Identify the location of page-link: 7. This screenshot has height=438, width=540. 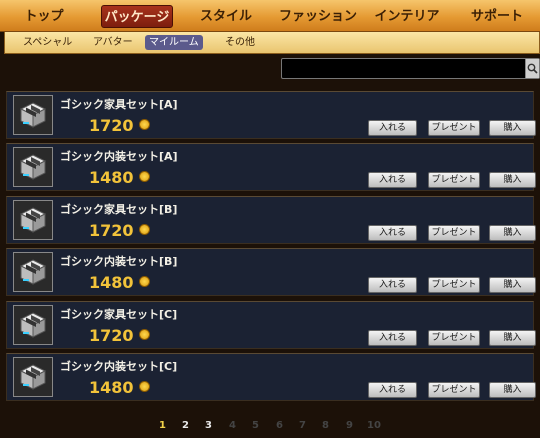
(302, 425).